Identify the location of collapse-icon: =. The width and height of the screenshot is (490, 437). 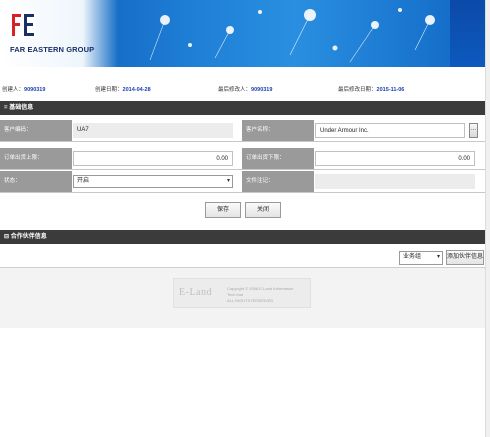
(6, 108).